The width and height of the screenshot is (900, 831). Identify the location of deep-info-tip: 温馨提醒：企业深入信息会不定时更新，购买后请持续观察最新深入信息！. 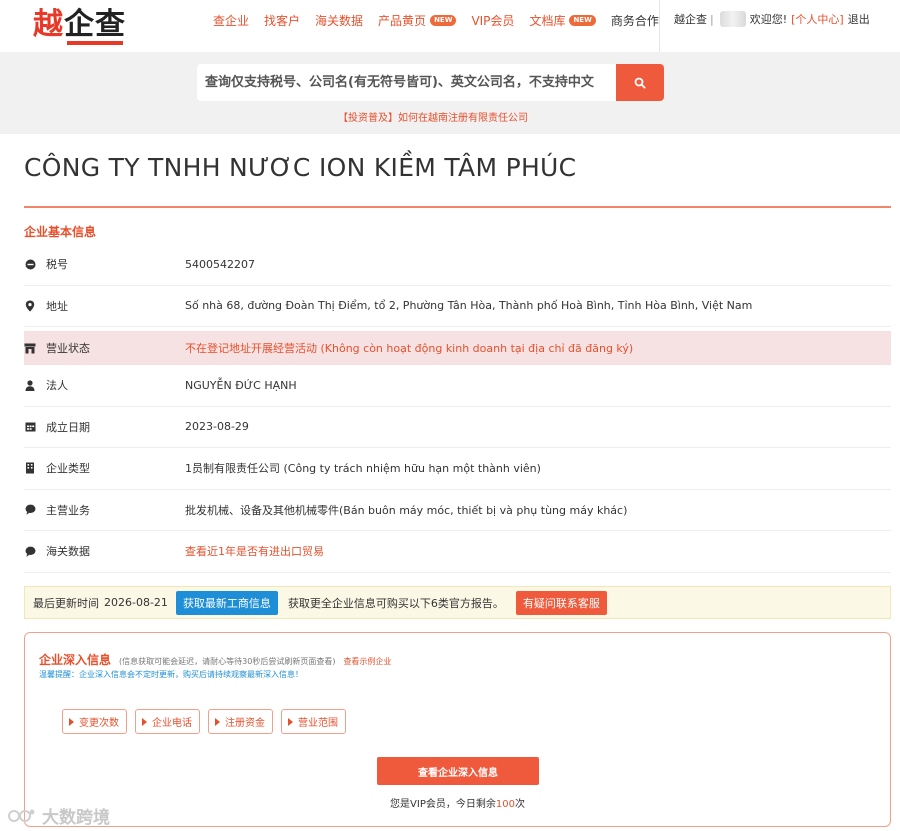
(171, 674).